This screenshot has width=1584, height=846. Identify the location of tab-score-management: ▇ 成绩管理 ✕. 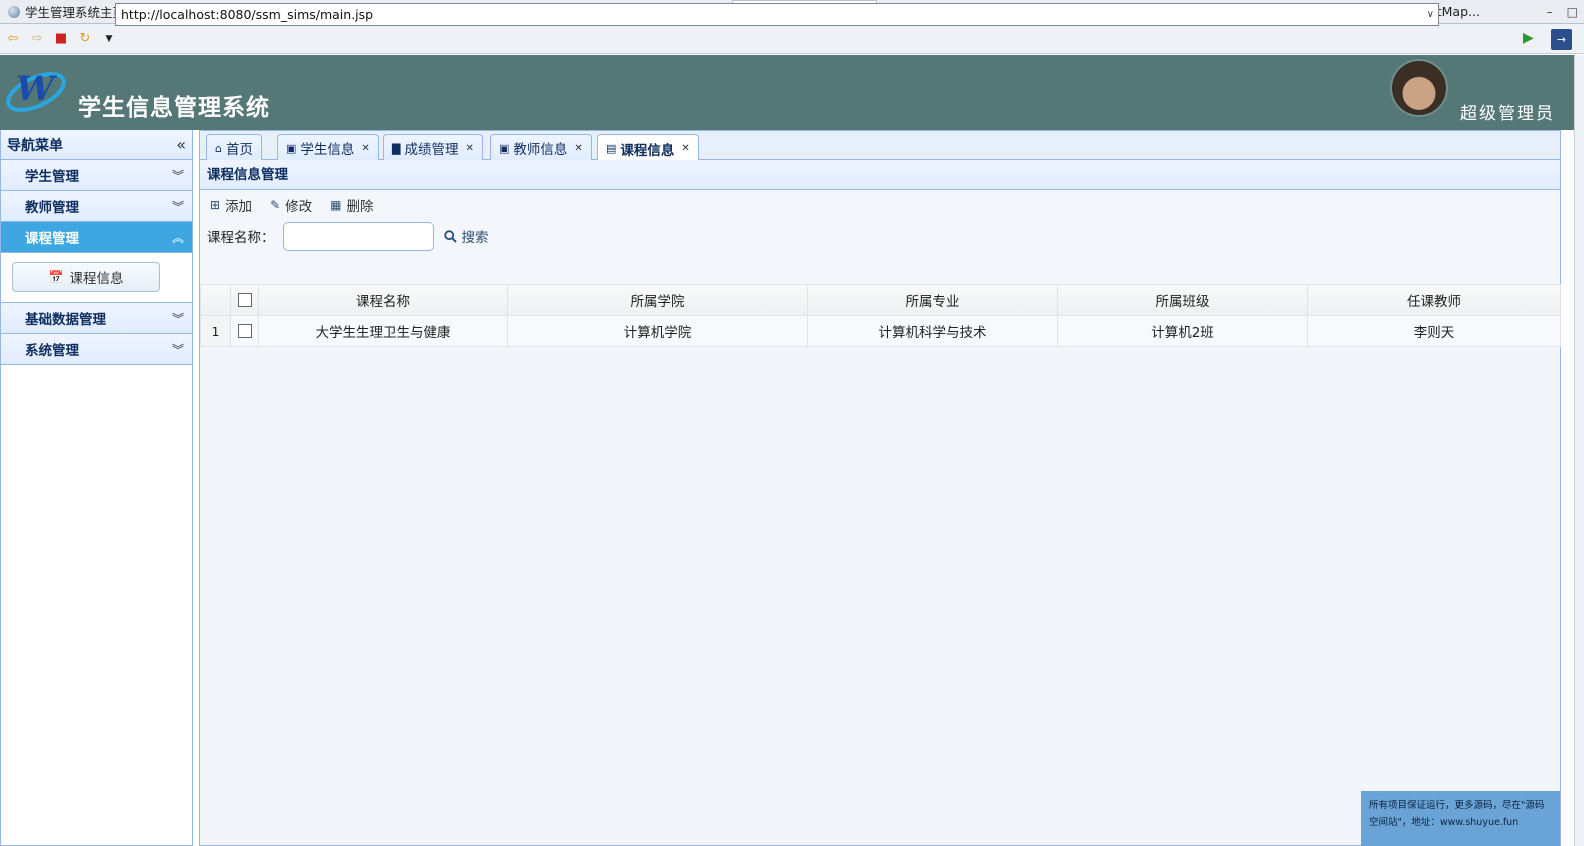
(433, 147).